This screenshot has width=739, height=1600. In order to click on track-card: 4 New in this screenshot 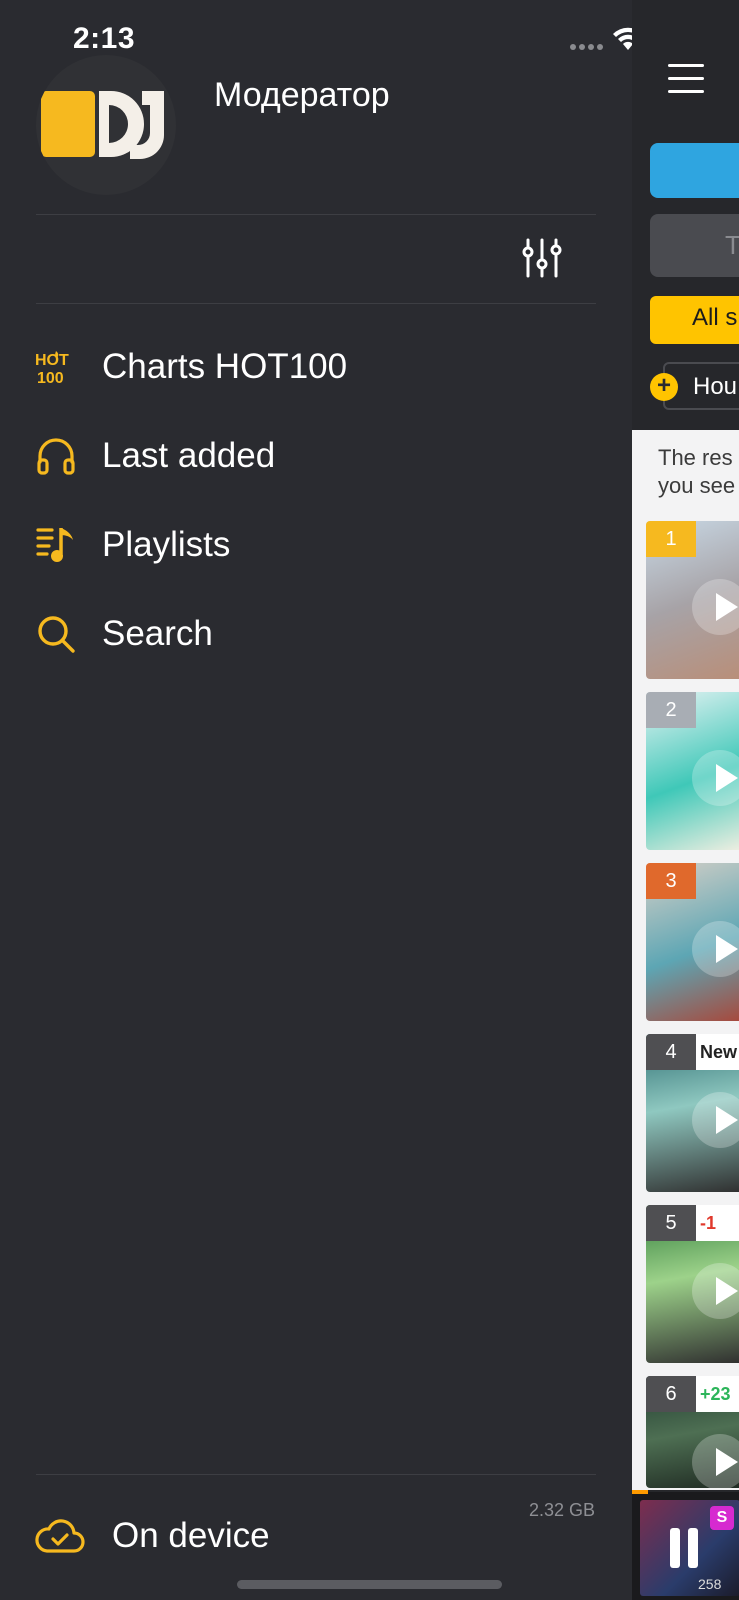, I will do `click(692, 1113)`.